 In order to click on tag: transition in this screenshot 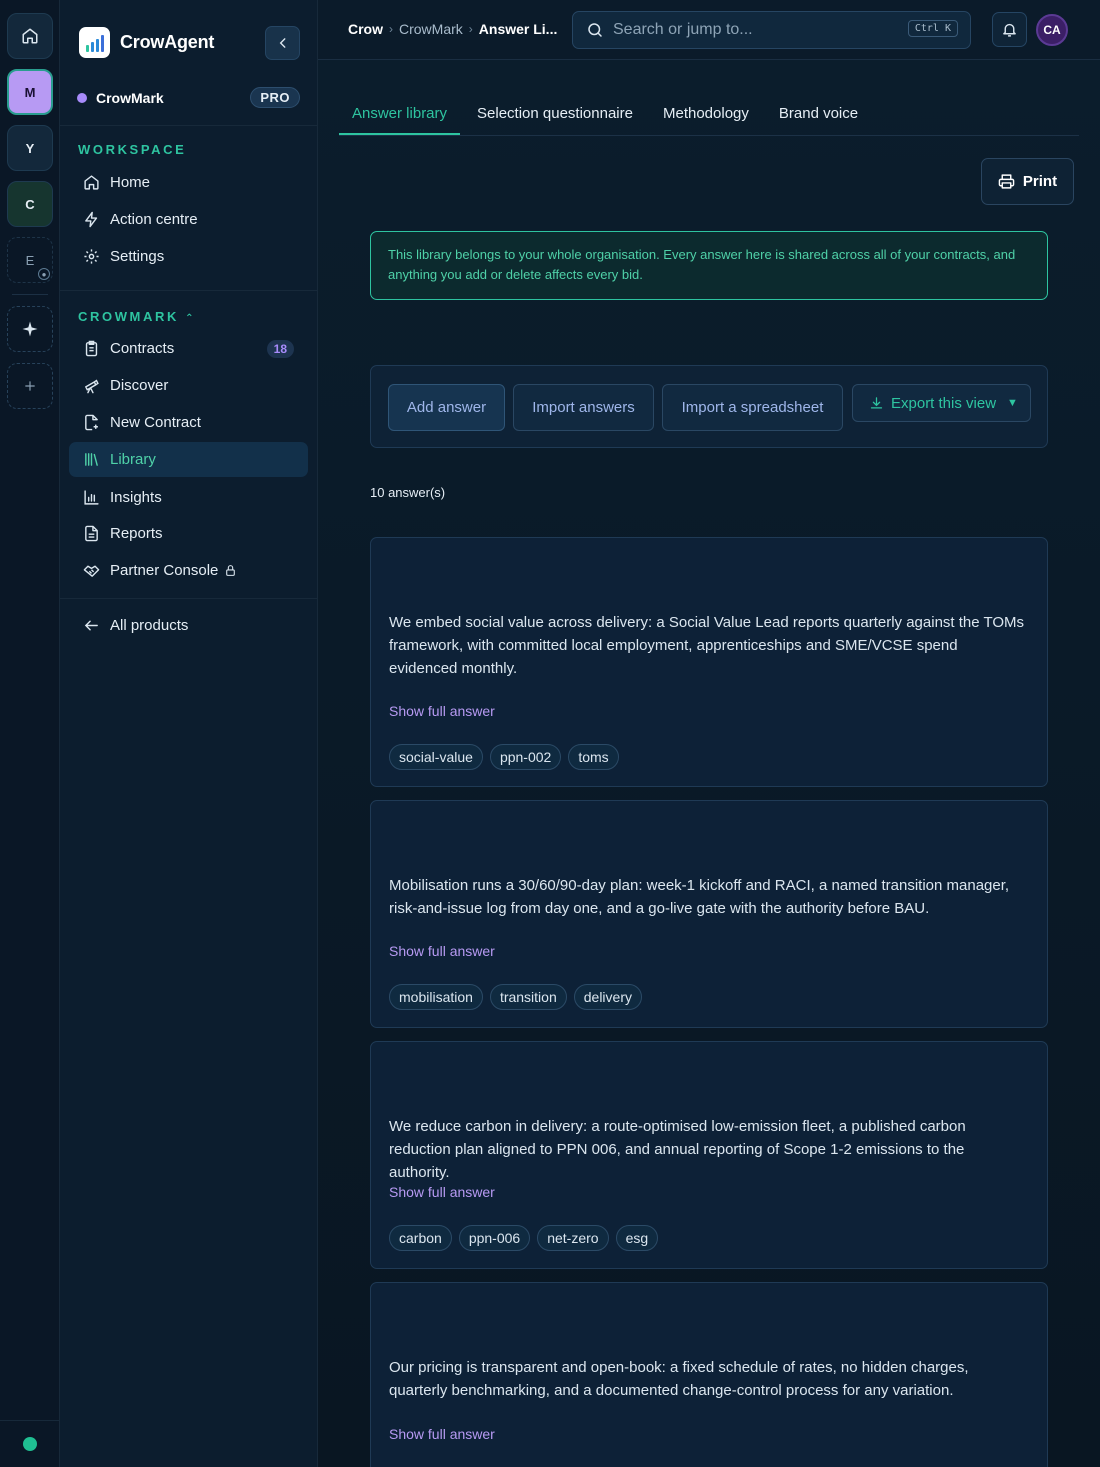, I will do `click(528, 997)`.